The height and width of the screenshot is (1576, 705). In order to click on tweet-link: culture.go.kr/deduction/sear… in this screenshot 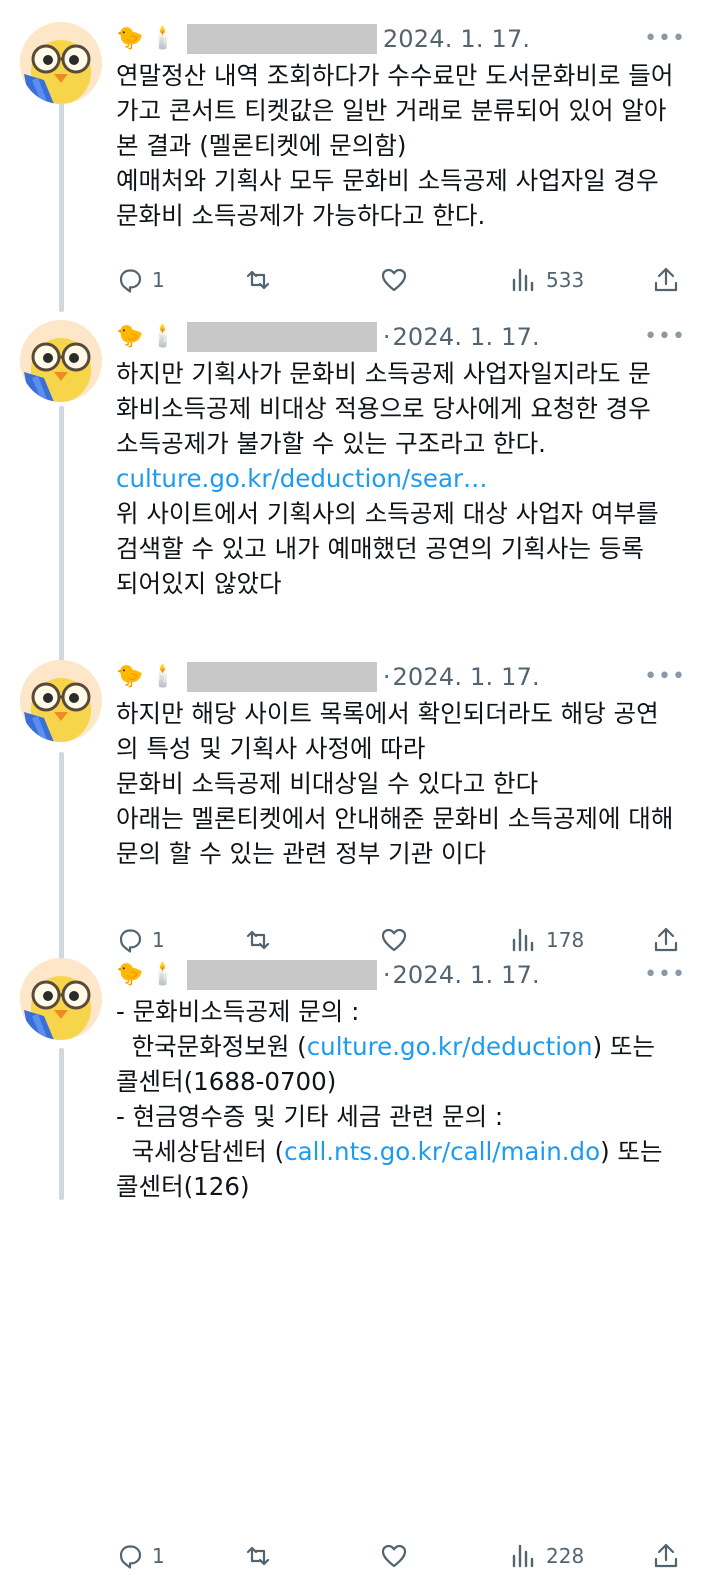, I will do `click(302, 478)`.